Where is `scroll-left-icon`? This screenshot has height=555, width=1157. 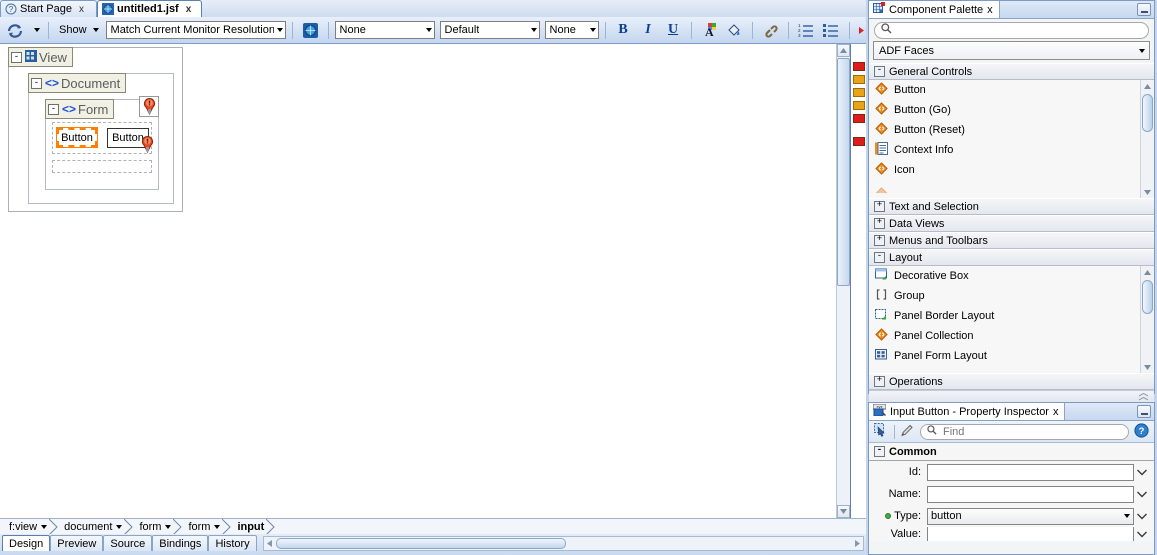
scroll-left-icon is located at coordinates (270, 543).